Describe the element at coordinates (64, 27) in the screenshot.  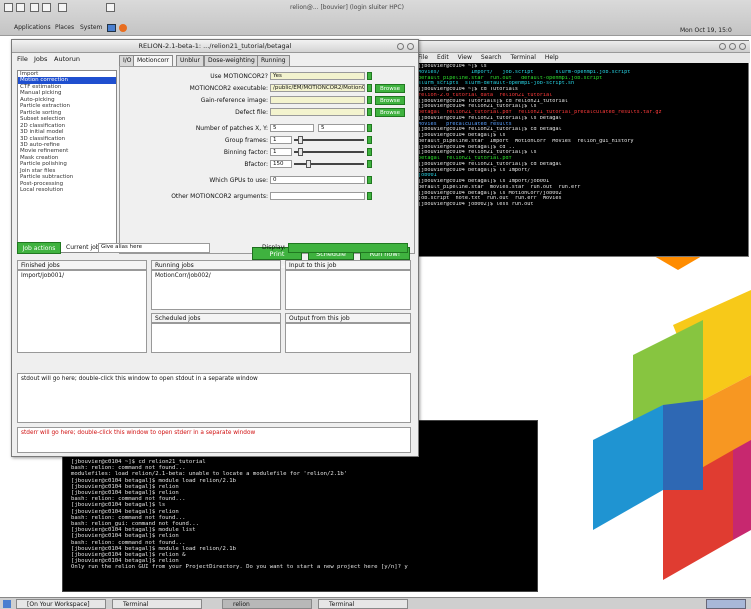
I see `places-menu: Places` at that location.